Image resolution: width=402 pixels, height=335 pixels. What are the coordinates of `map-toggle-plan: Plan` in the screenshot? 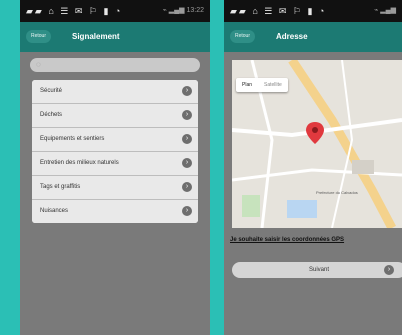 It's located at (247, 85).